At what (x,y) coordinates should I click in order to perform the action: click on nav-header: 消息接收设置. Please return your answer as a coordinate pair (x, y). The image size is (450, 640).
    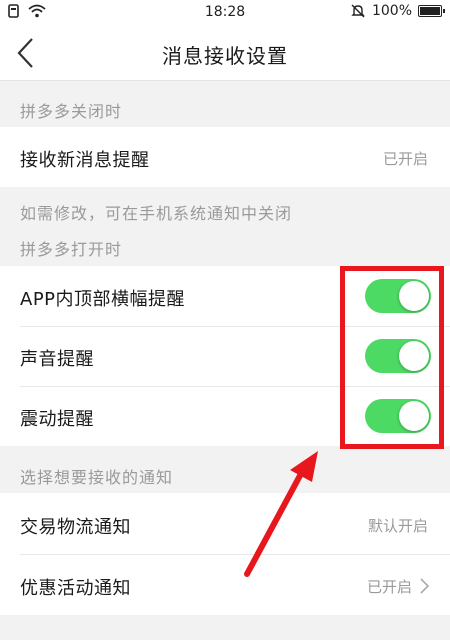
    Looking at the image, I should click on (225, 52).